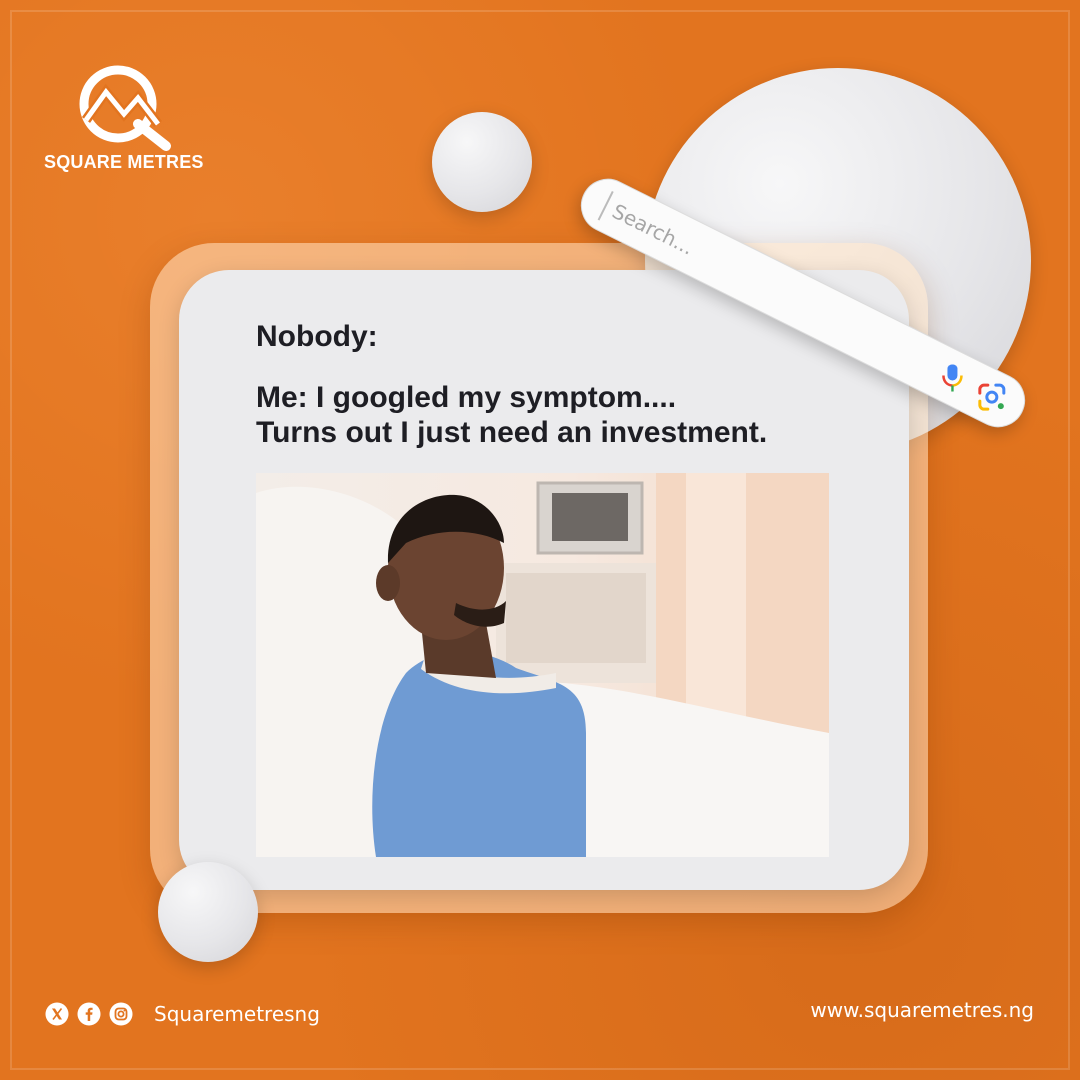 The image size is (1080, 1080). Describe the element at coordinates (121, 1014) in the screenshot. I see `instagram-icon` at that location.